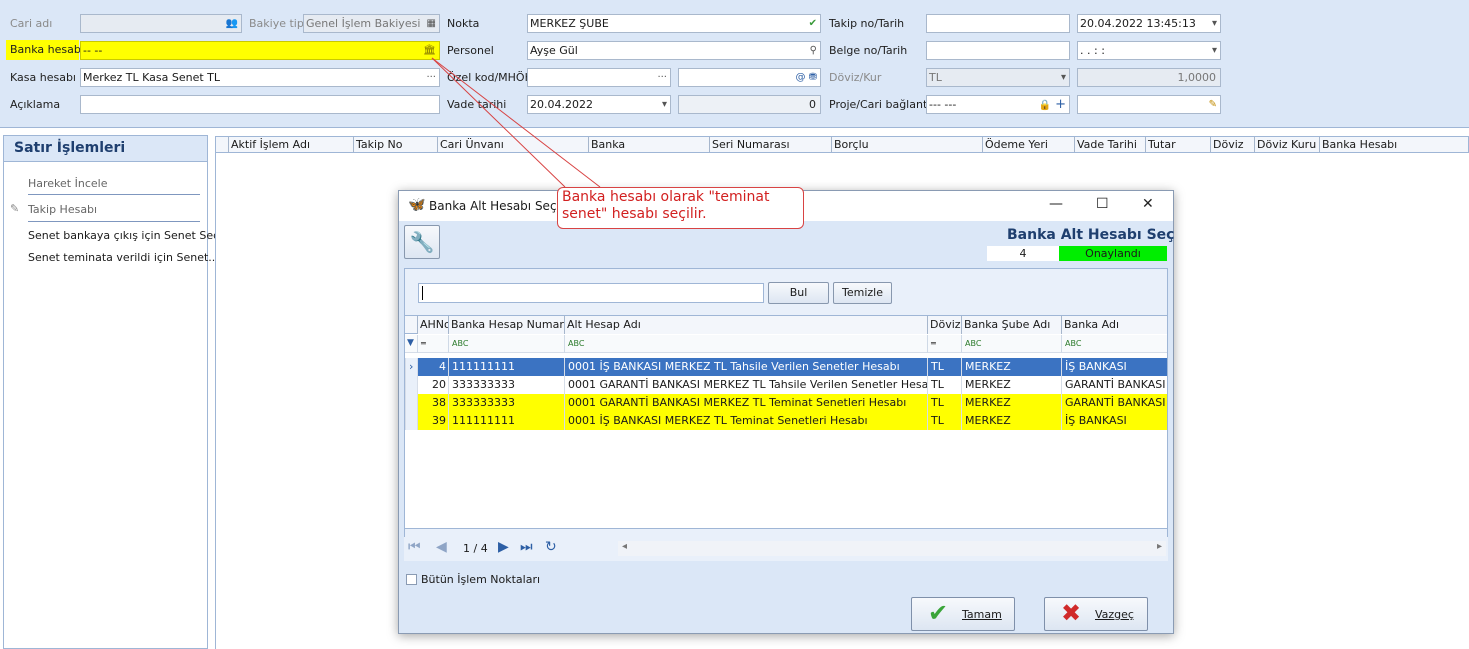 The image size is (1469, 649). I want to click on col-sube-adi: Banka Şube Adı, so click(1011, 325).